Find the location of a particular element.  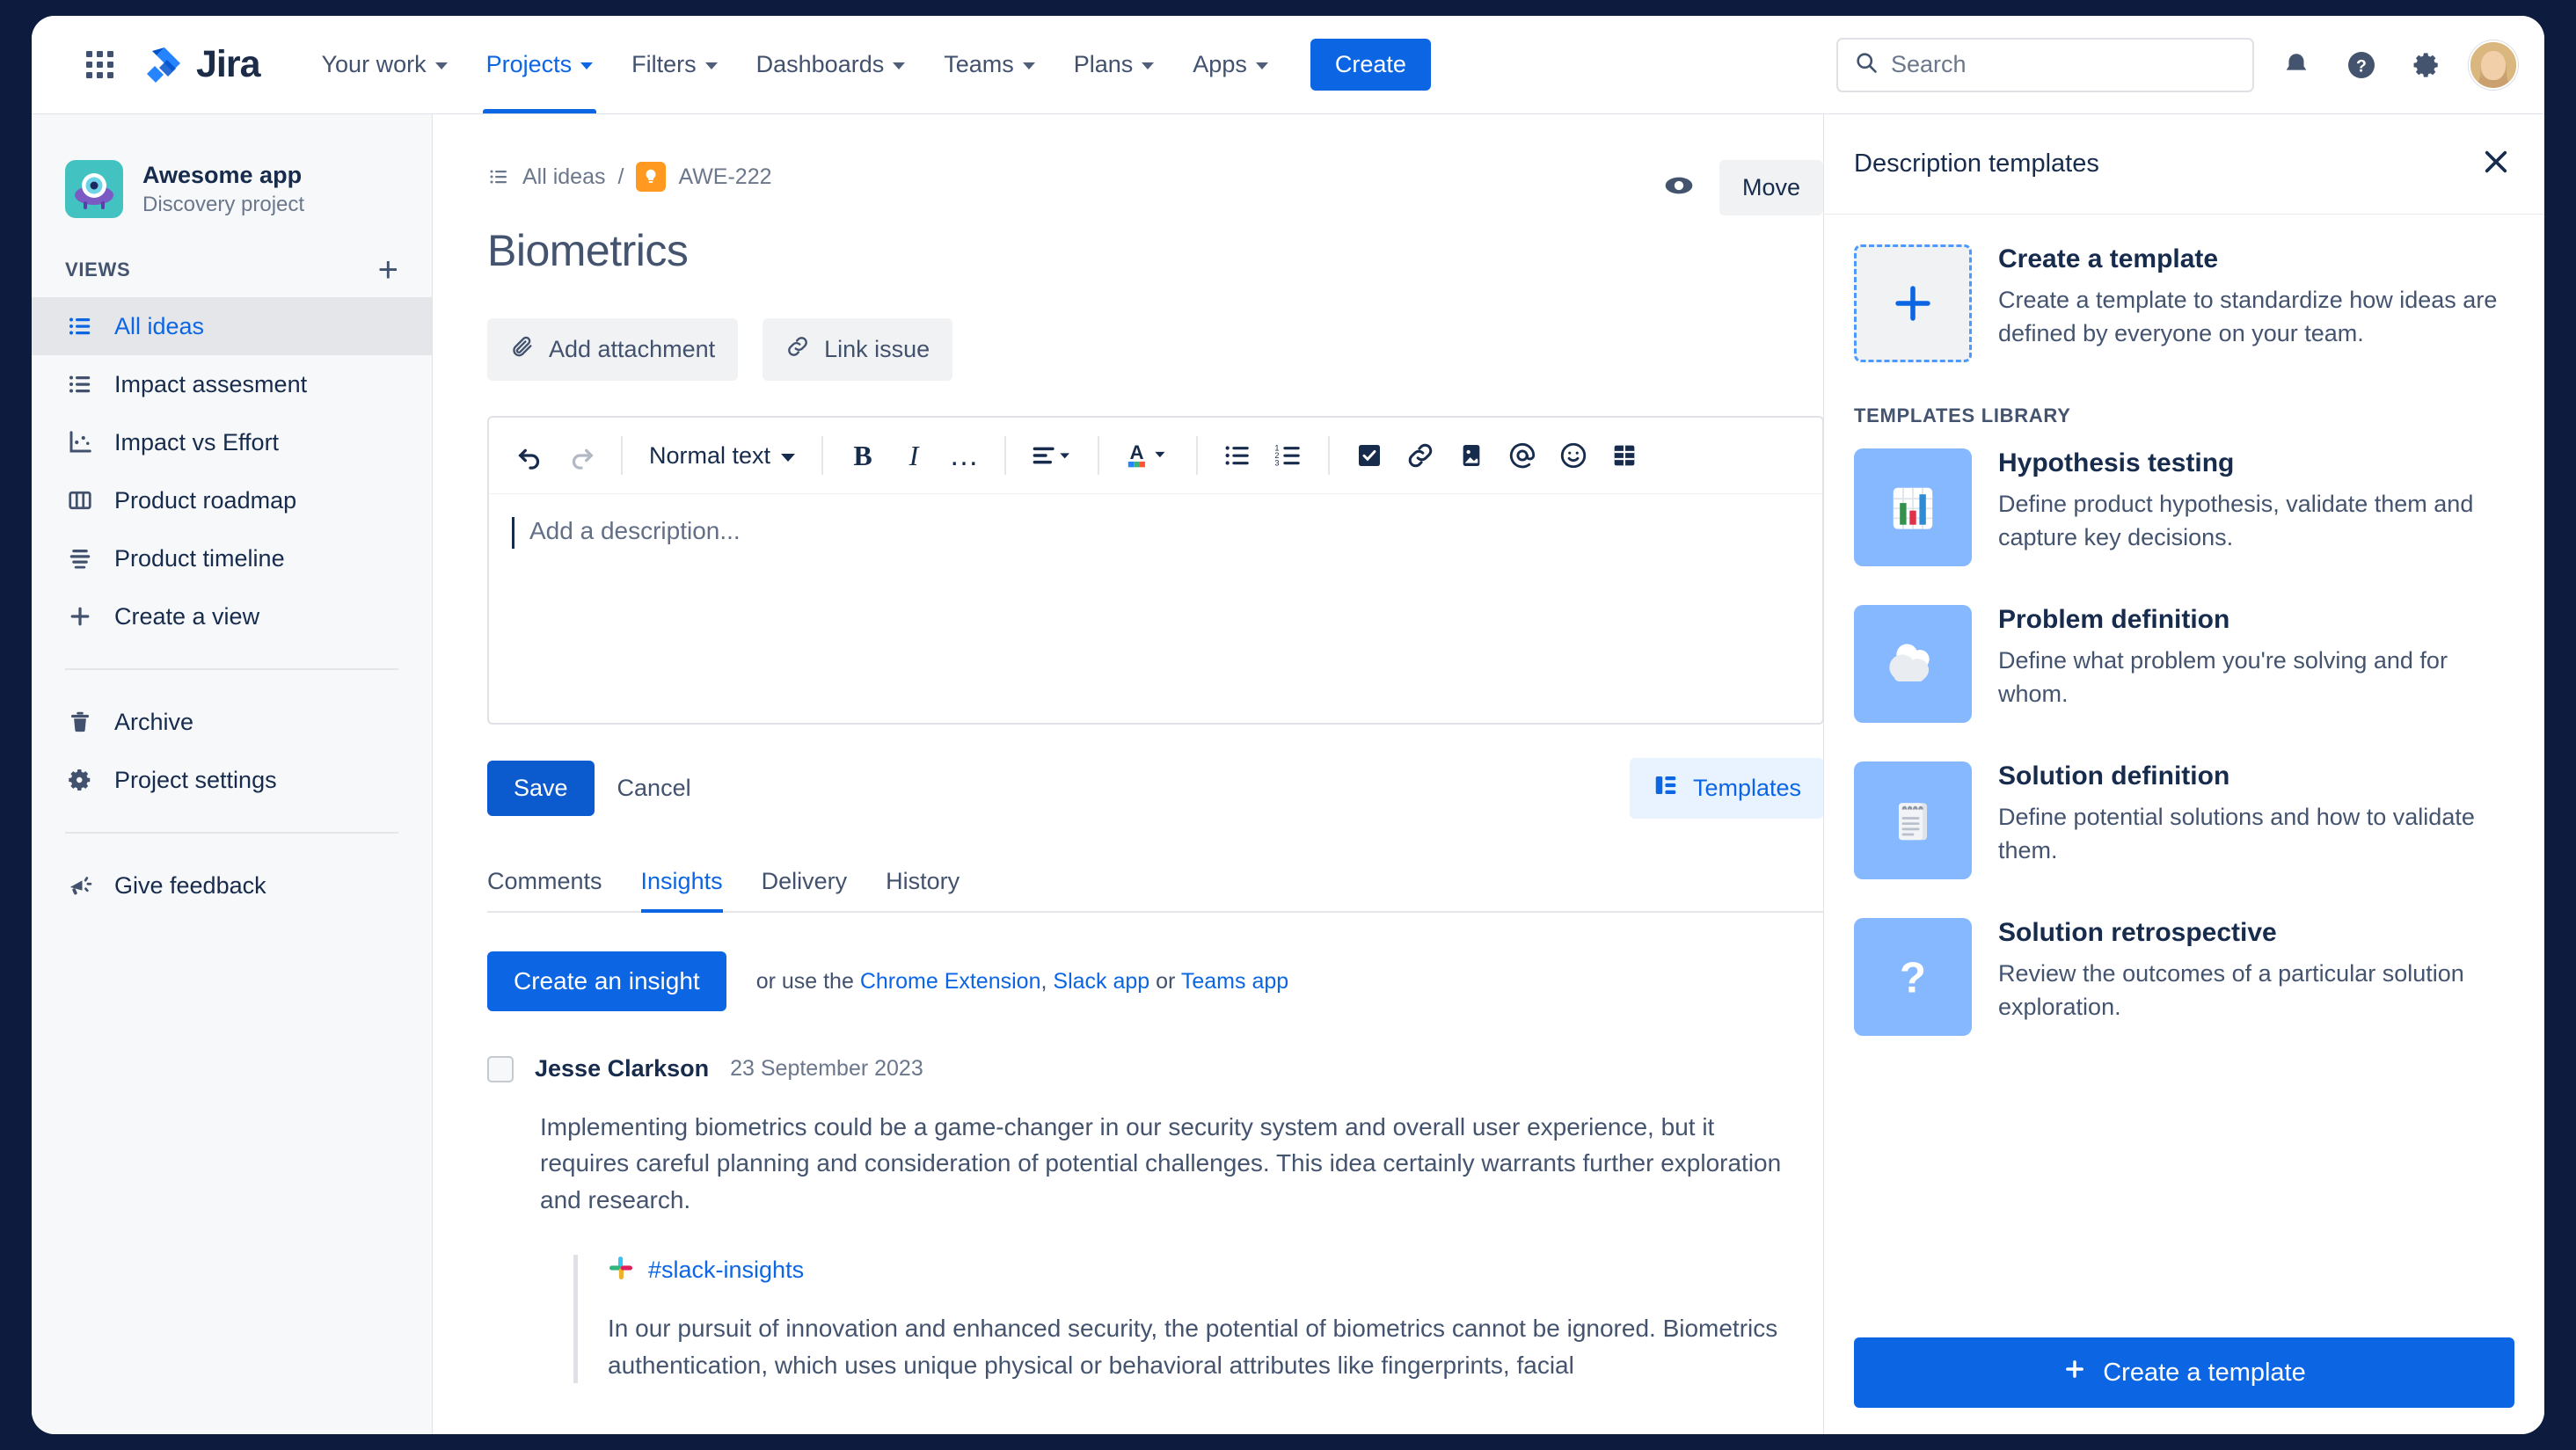

or-use-prefix: or use the is located at coordinates (807, 981).